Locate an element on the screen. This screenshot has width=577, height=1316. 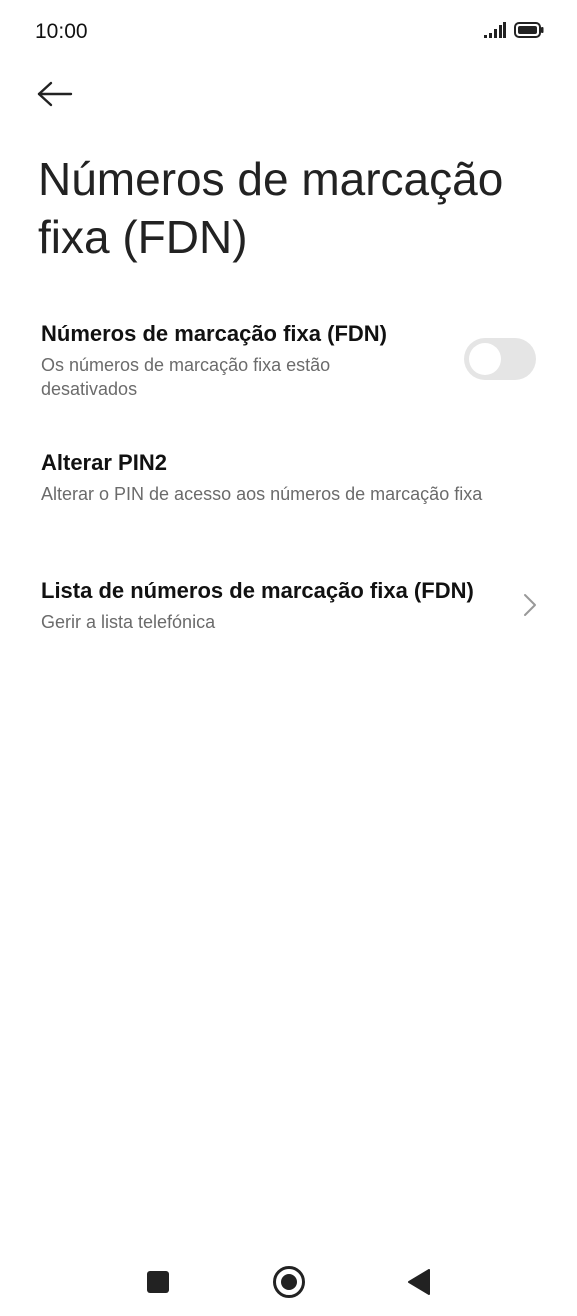
status-bar: 10:00 is located at coordinates (288, 32).